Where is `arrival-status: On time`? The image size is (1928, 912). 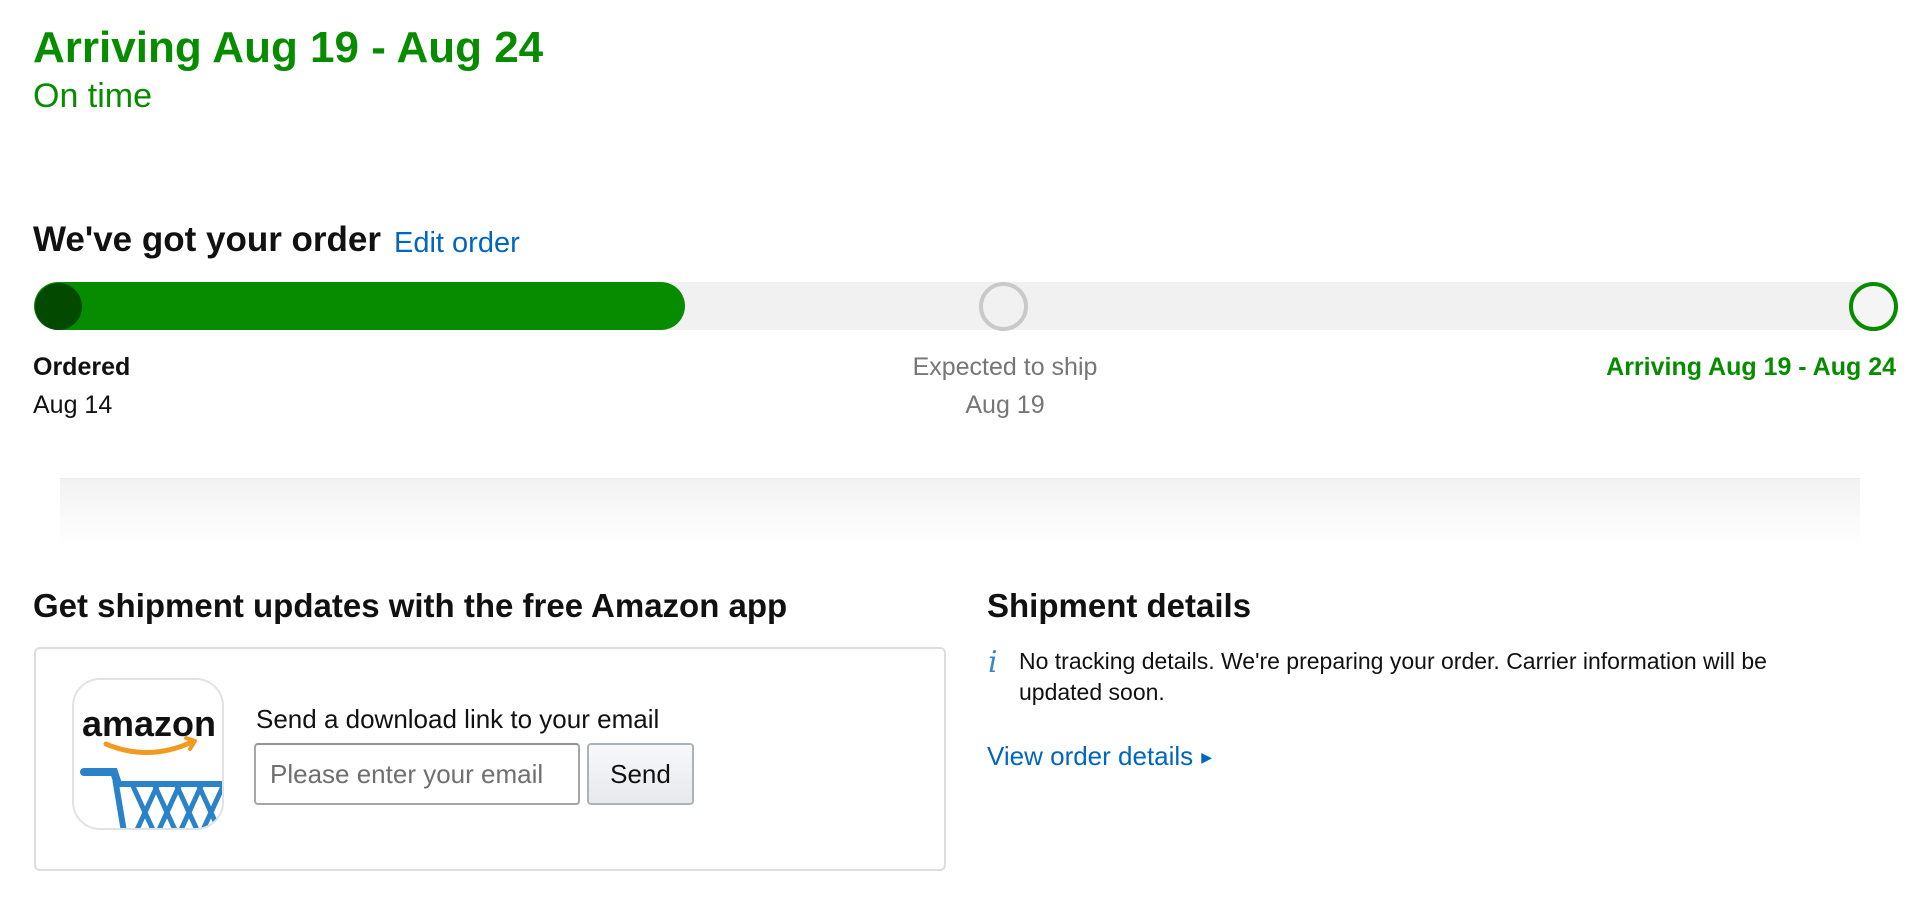 arrival-status: On time is located at coordinates (93, 96).